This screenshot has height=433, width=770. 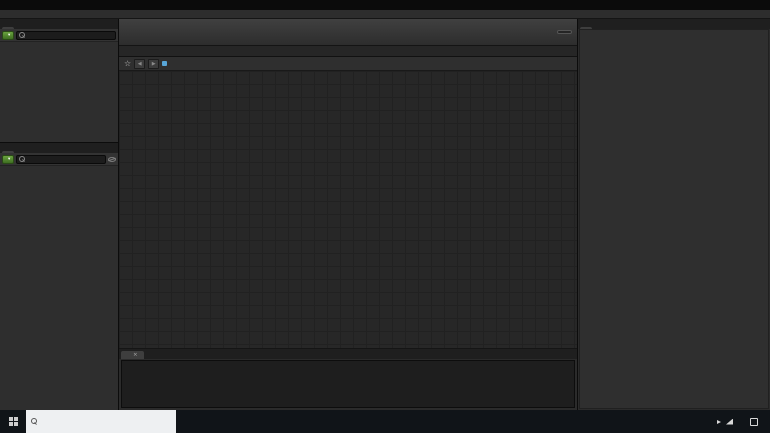 I want to click on compiler-tab-strip: ×, so click(x=348, y=354).